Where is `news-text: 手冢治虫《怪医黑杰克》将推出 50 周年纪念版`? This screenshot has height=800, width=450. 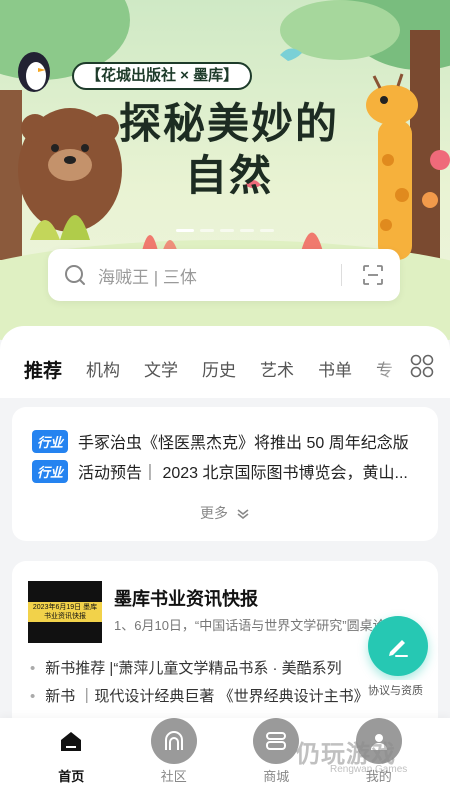 news-text: 手冢治虫《怪医黑杰克》将推出 50 周年纪念版 is located at coordinates (243, 443).